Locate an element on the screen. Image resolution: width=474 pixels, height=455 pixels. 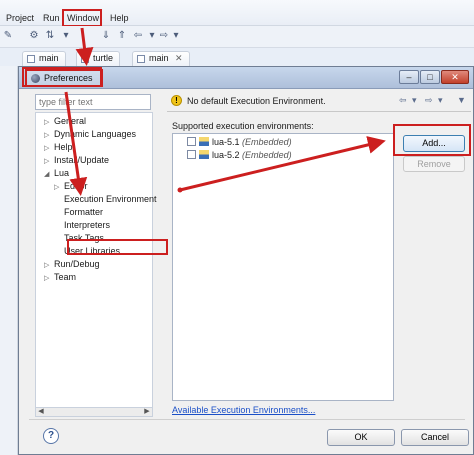
button-bar-separator is located at coordinates (247, 419).